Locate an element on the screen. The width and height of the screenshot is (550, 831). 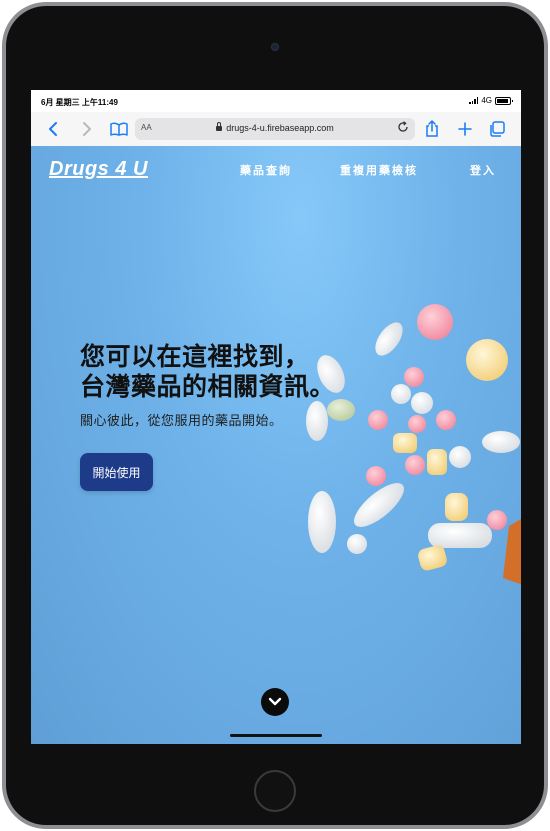
status-time: 6月 星期三 上午11:49 is located at coordinates (79, 102).